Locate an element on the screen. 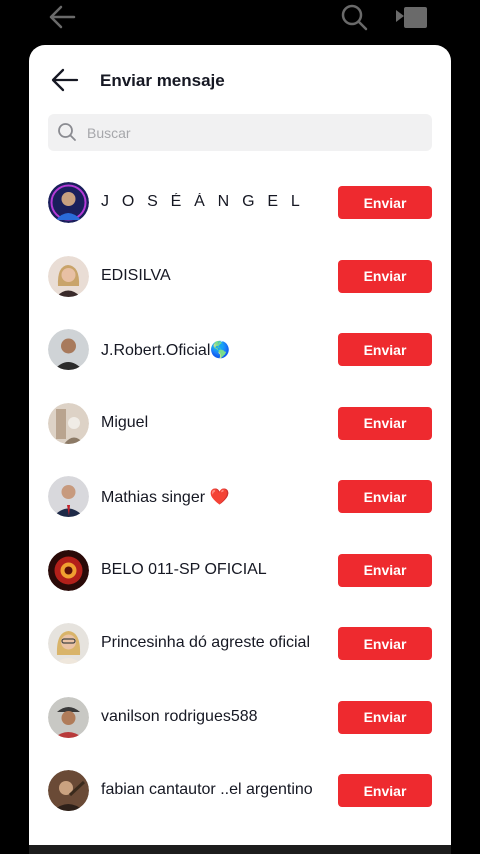 This screenshot has height=854, width=480. list-item: J O S É Á N G E L Enviar is located at coordinates (240, 202).